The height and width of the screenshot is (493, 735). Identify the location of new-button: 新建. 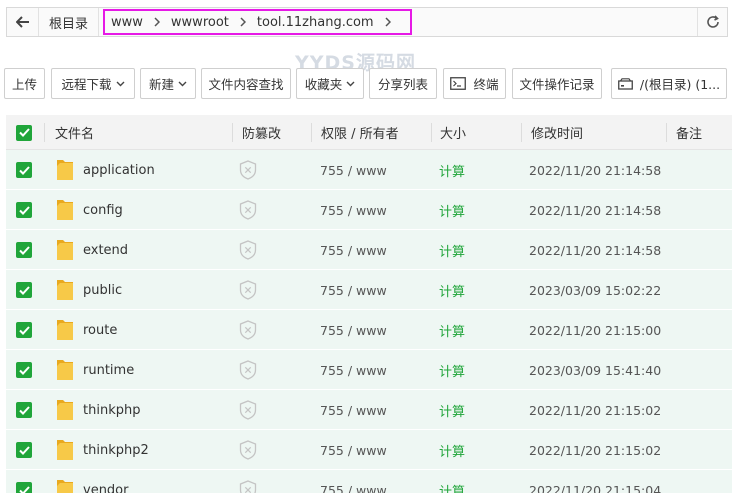
(168, 83).